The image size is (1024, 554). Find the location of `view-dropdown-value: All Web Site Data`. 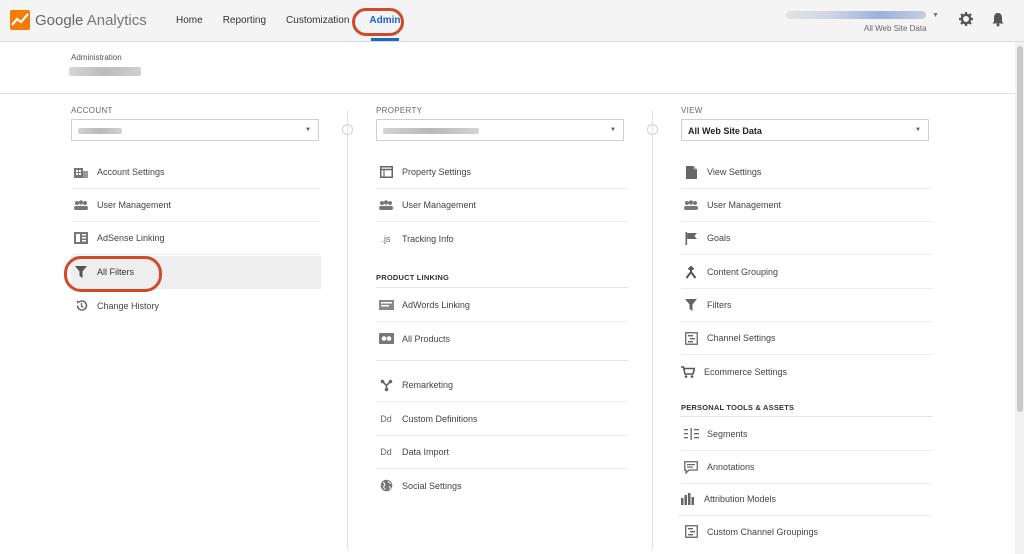

view-dropdown-value: All Web Site Data is located at coordinates (725, 131).